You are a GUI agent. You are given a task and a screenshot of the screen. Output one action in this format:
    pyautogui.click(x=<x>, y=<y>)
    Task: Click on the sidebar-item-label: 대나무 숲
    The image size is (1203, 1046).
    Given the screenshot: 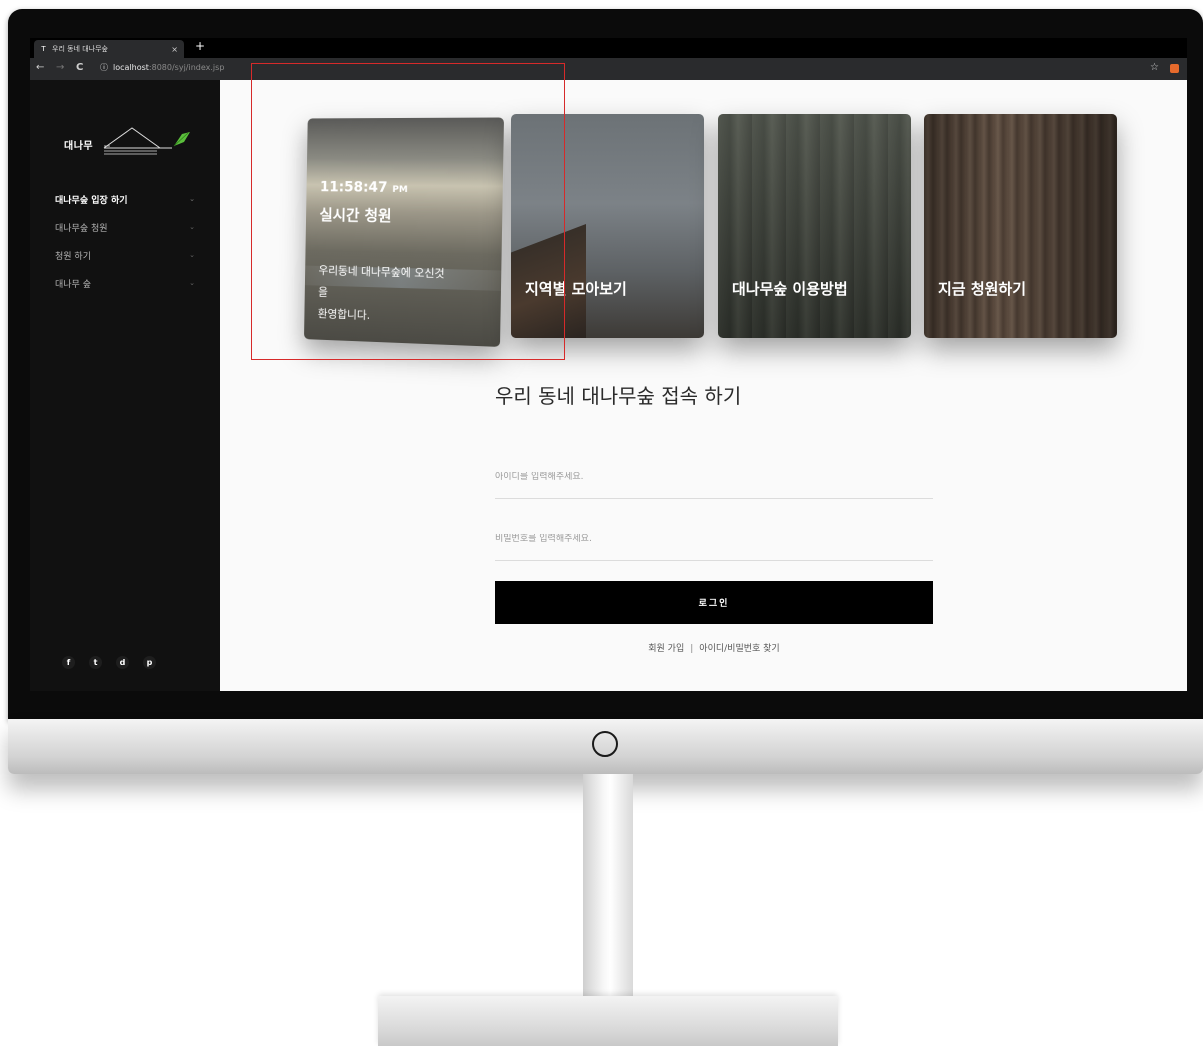 What is the action you would take?
    pyautogui.click(x=73, y=283)
    